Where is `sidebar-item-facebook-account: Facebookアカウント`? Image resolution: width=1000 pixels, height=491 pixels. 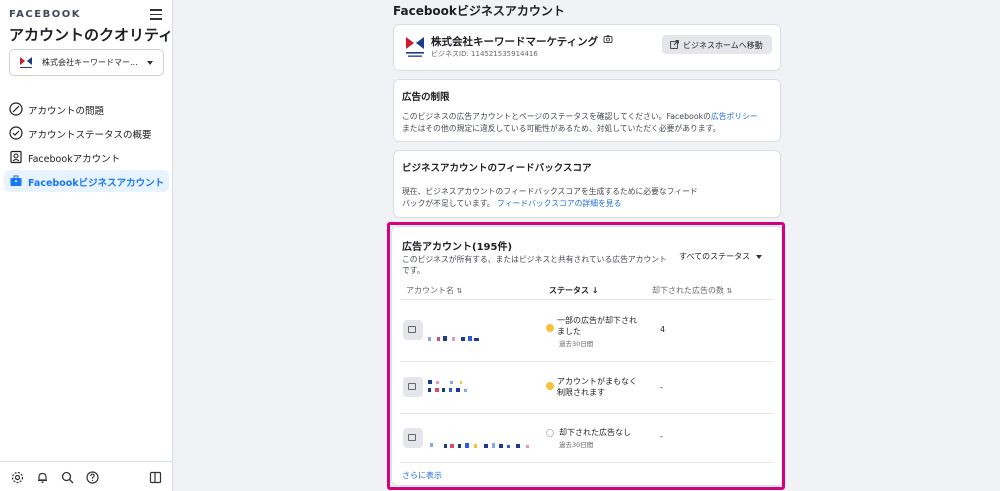 sidebar-item-facebook-account: Facebookアカウント is located at coordinates (86, 157).